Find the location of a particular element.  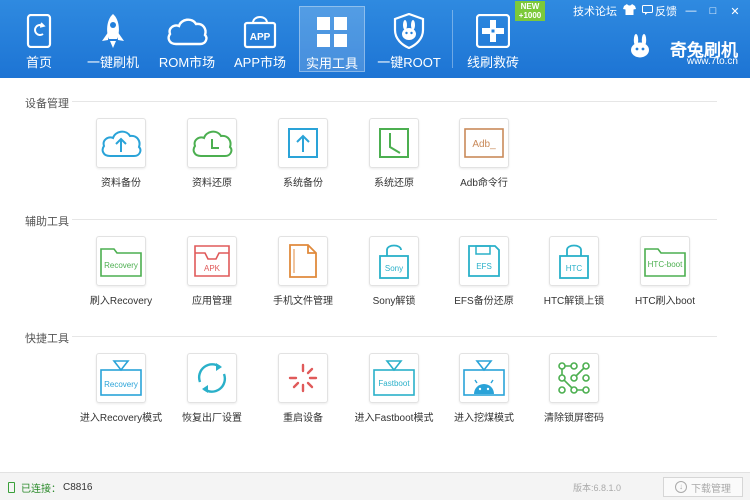

download-manager-label: 下载管理 is located at coordinates (711, 489).